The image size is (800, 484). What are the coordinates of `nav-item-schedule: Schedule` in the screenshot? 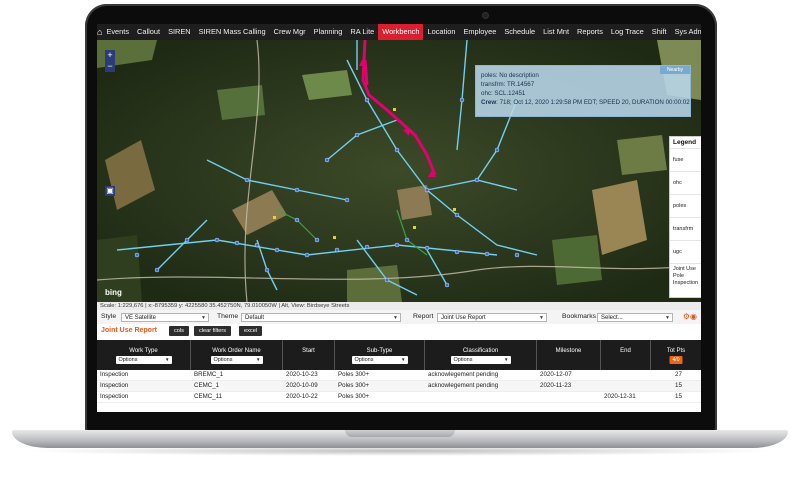 It's located at (519, 32).